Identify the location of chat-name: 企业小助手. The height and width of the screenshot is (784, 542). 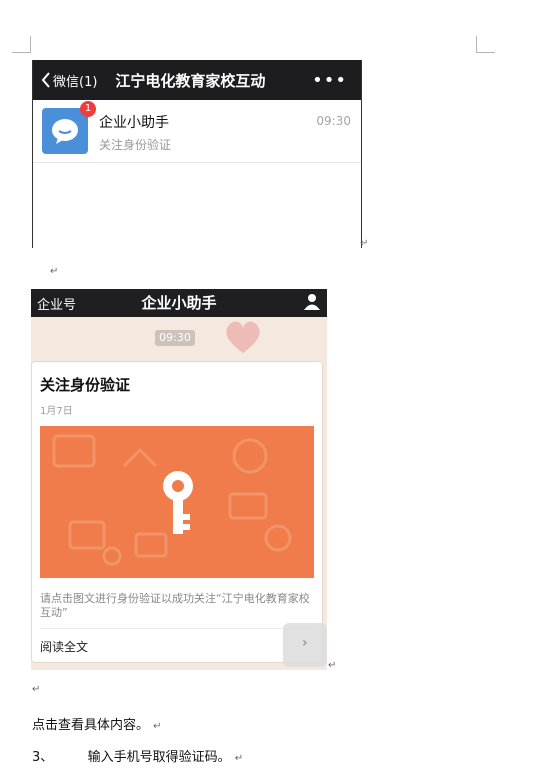
(134, 123).